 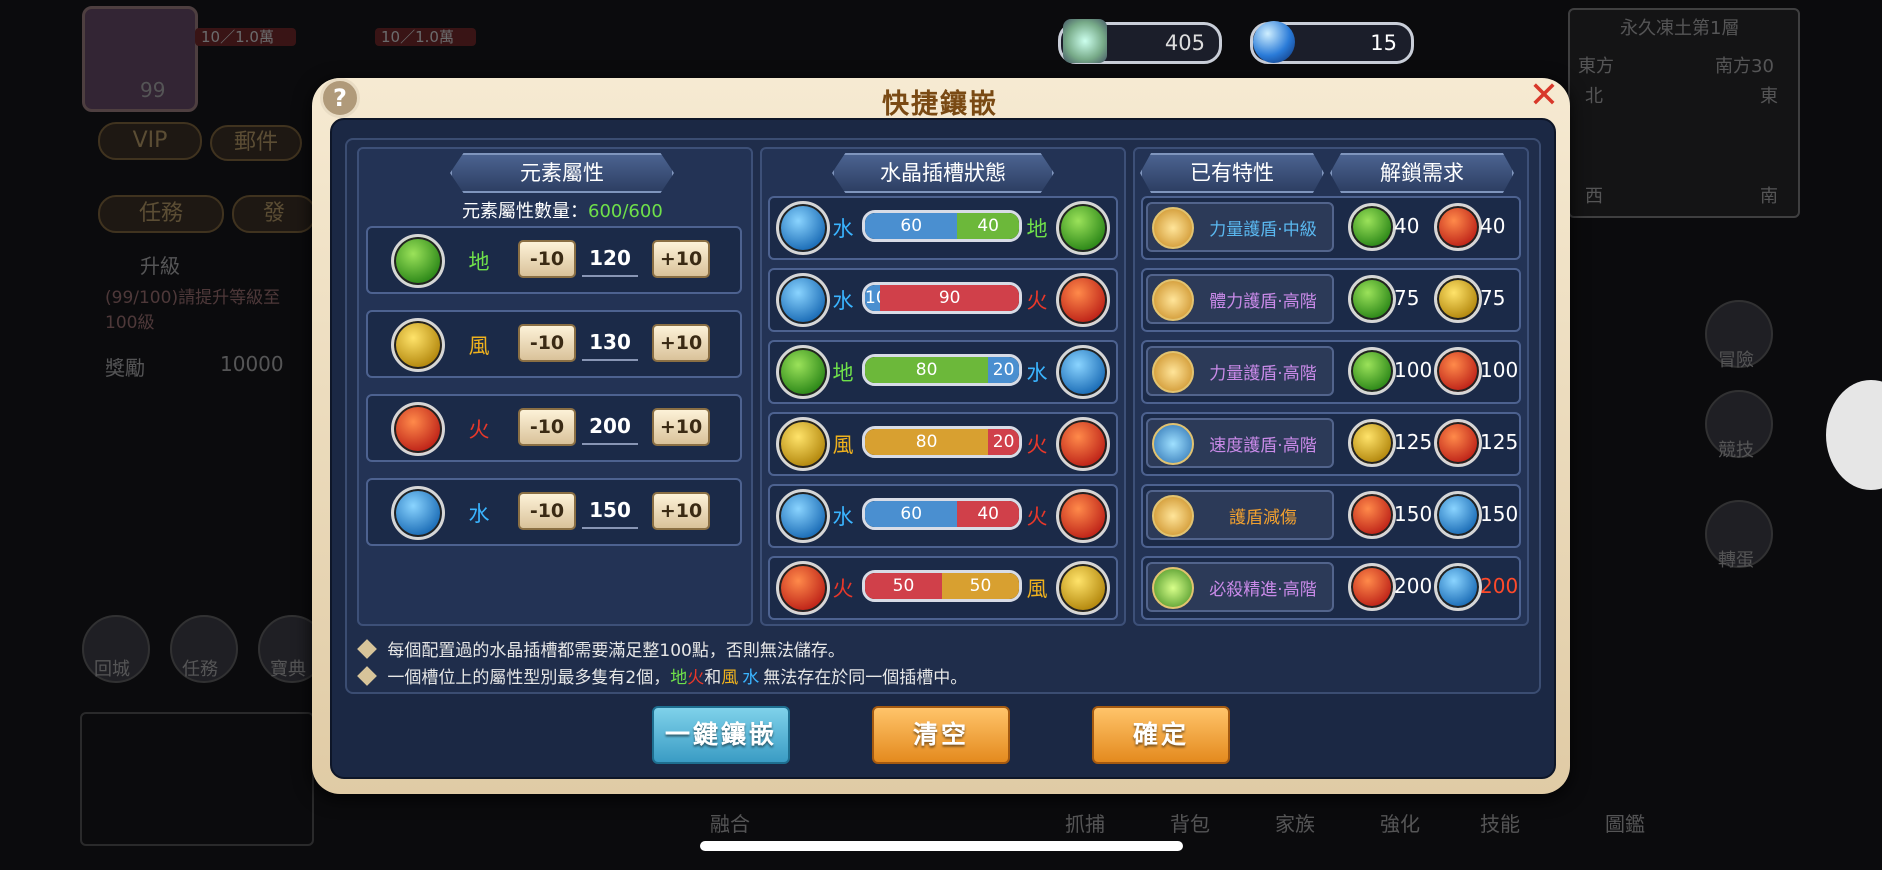 What do you see at coordinates (1161, 735) in the screenshot?
I see `confirm-button: 確定` at bounding box center [1161, 735].